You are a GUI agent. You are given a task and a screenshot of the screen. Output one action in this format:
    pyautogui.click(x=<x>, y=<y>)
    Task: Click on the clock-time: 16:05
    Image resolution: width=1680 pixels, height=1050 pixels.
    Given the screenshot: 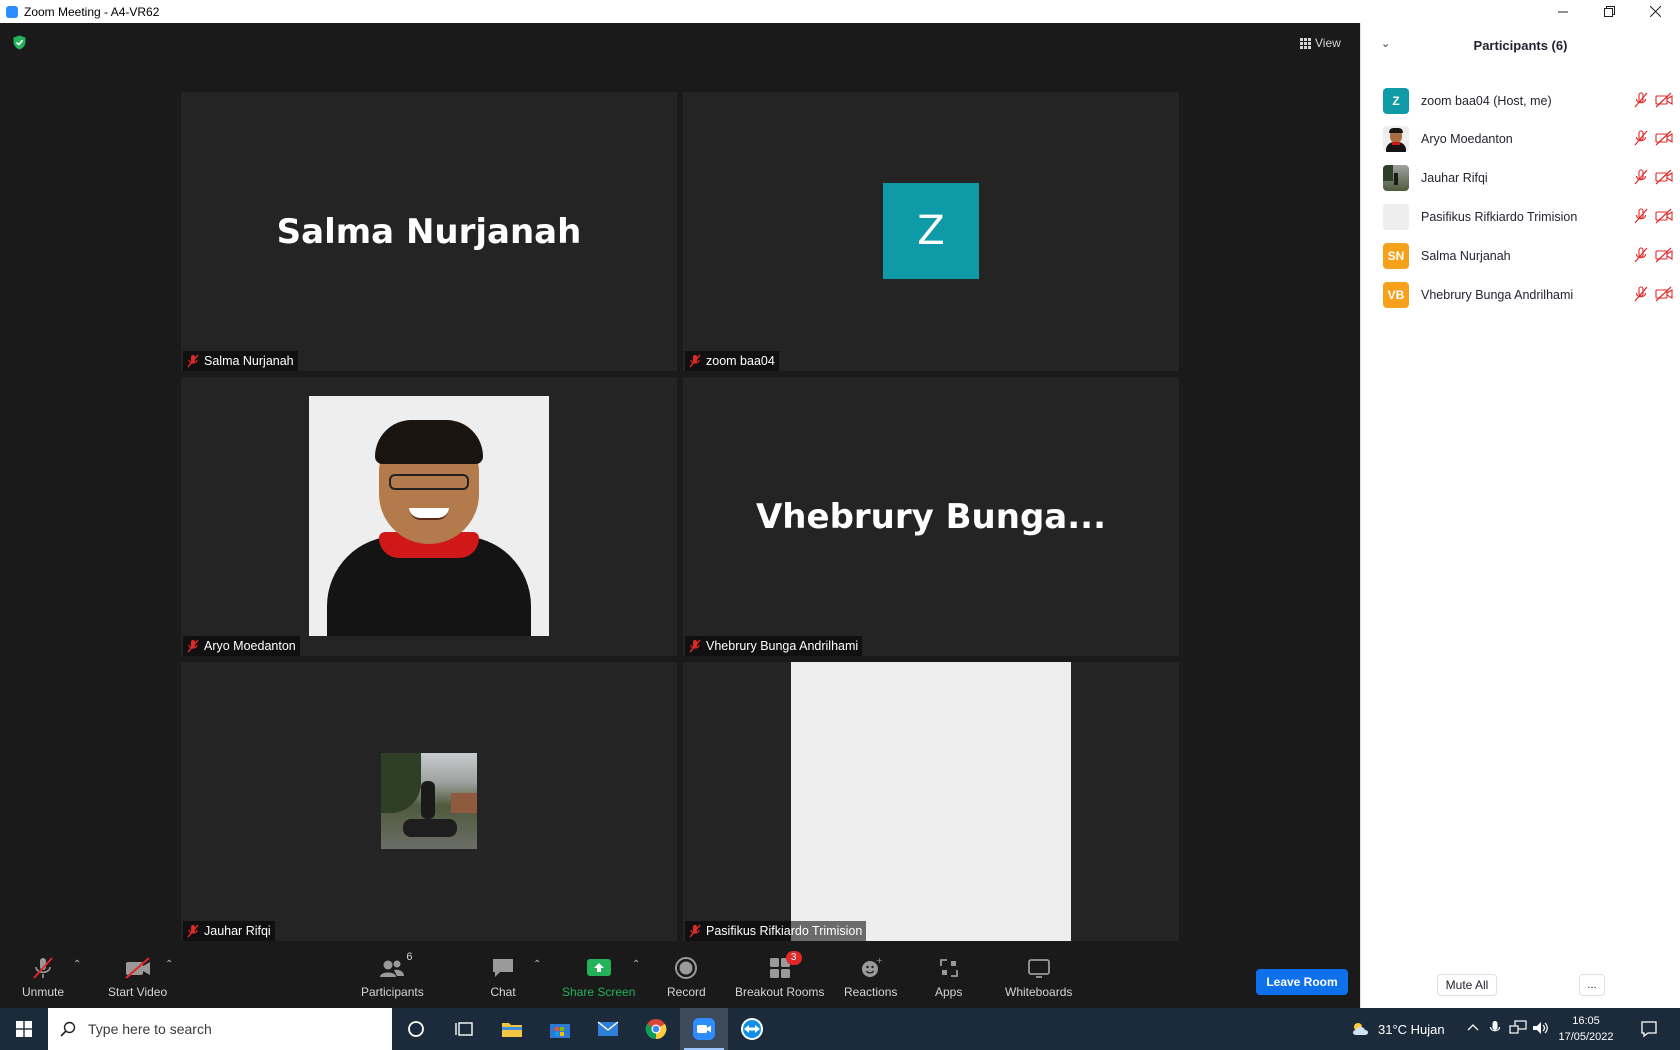 What is the action you would take?
    pyautogui.click(x=1586, y=1021)
    